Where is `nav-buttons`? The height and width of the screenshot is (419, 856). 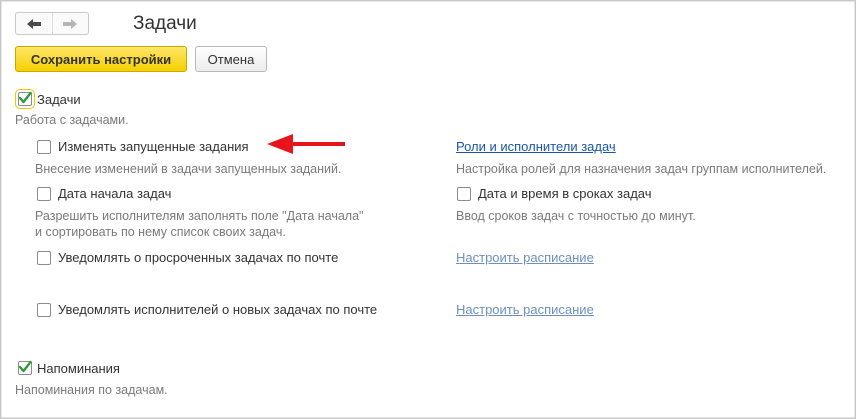 nav-buttons is located at coordinates (52, 23).